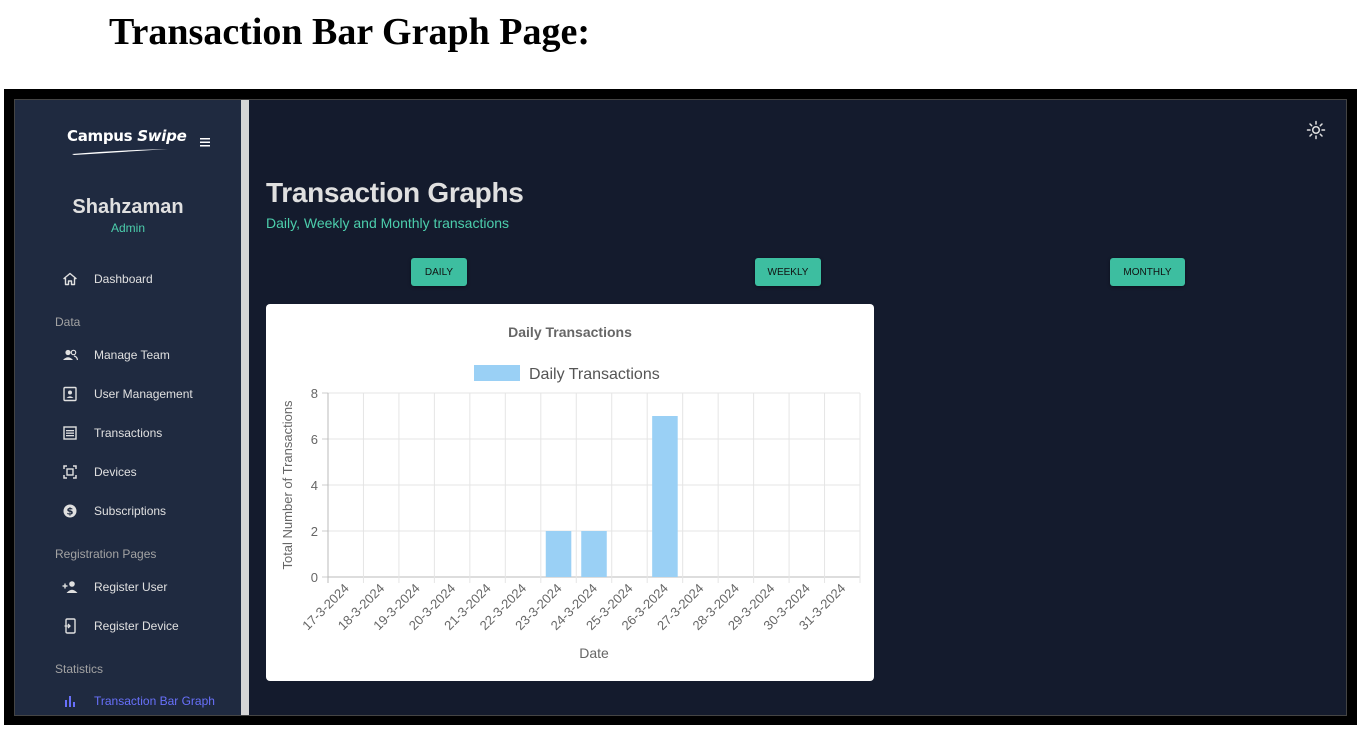  Describe the element at coordinates (349, 32) in the screenshot. I see `page-heading: Transaction Bar Graph Page:` at that location.